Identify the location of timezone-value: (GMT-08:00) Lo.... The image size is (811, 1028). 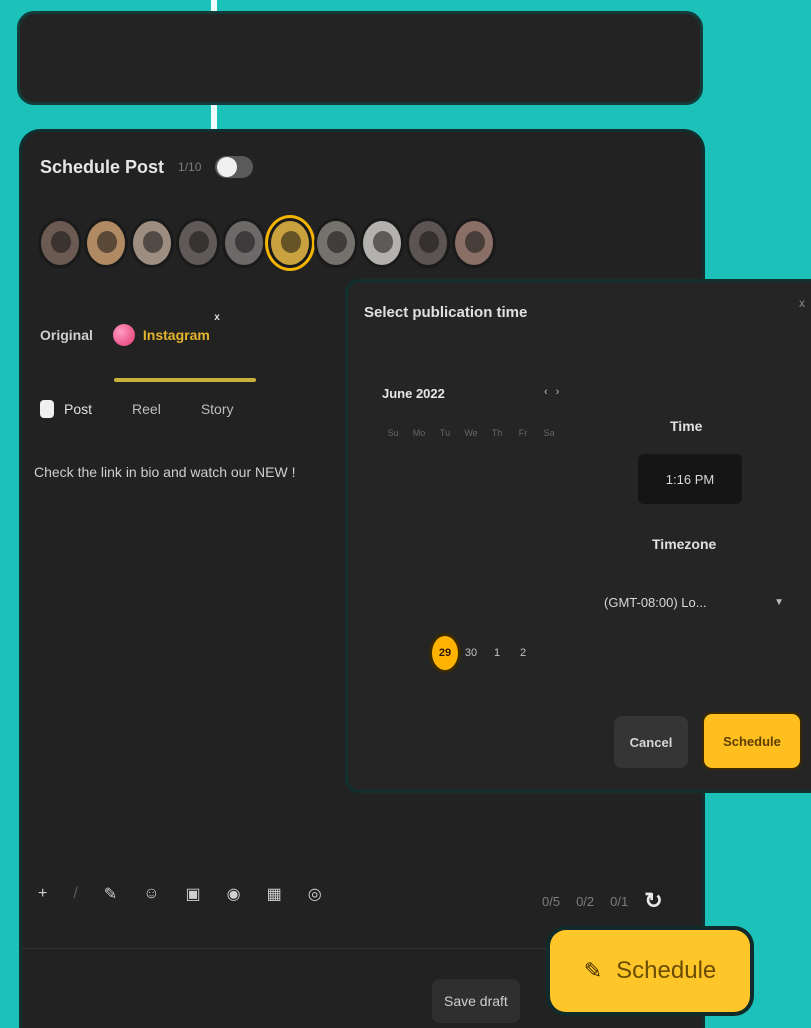
(655, 602).